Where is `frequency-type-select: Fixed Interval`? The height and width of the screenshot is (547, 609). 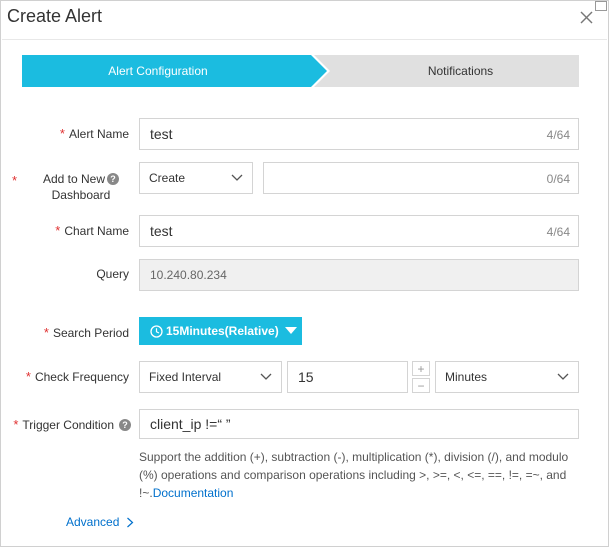
frequency-type-select: Fixed Interval is located at coordinates (210, 377).